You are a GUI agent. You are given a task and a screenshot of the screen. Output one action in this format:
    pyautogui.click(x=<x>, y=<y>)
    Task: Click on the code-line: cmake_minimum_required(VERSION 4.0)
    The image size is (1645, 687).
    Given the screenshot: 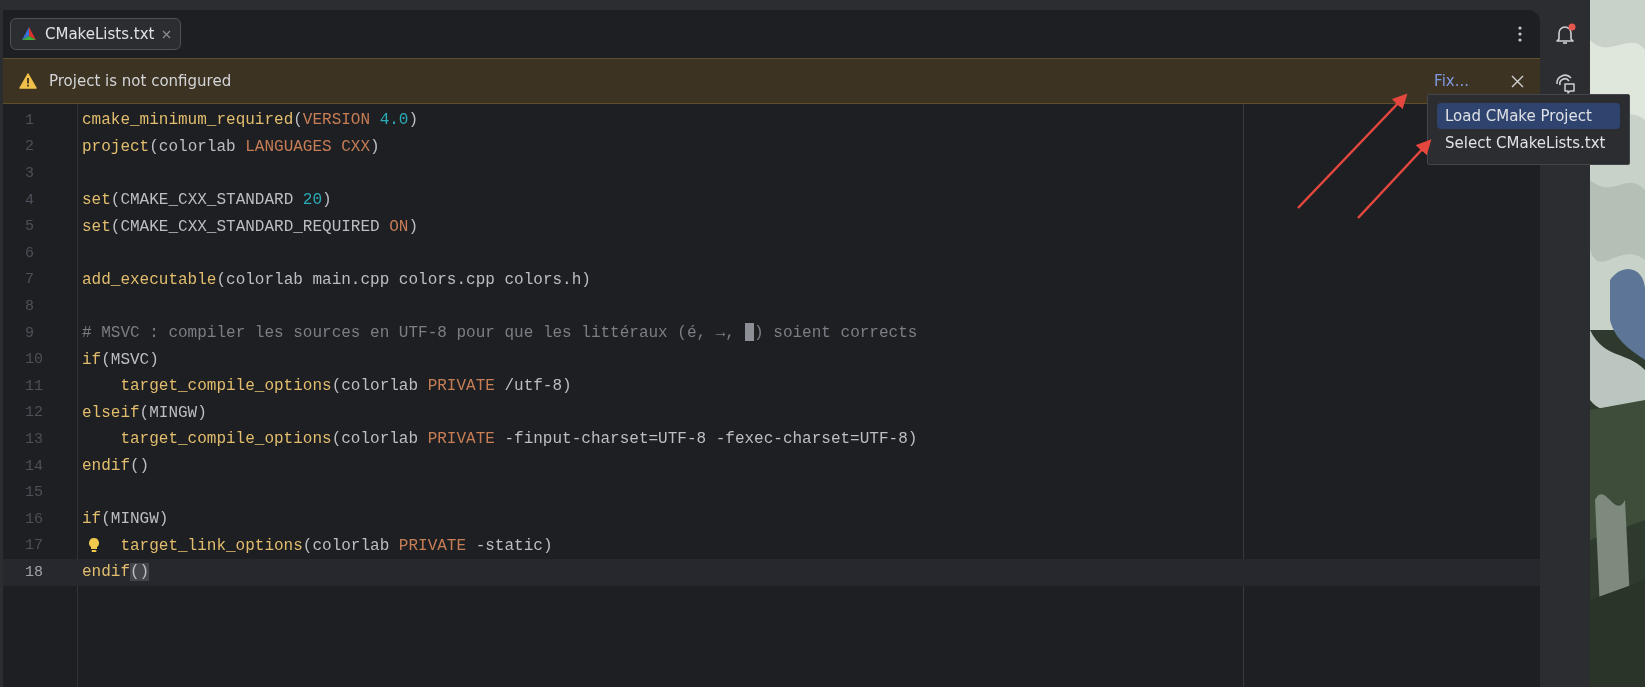 What is the action you would take?
    pyautogui.click(x=250, y=120)
    